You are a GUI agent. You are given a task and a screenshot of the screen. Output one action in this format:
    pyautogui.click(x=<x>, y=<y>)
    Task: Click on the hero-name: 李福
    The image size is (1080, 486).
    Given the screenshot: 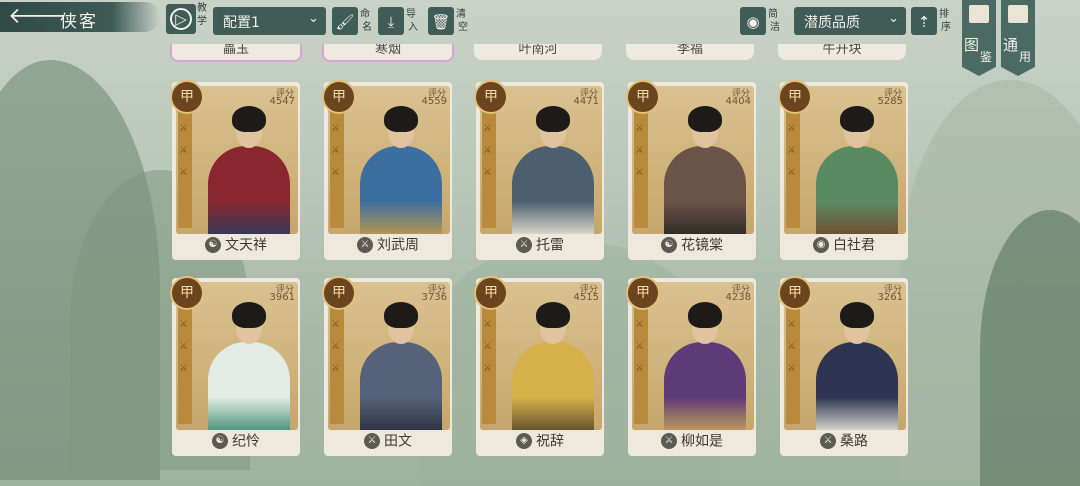 What is the action you would take?
    pyautogui.click(x=689, y=50)
    